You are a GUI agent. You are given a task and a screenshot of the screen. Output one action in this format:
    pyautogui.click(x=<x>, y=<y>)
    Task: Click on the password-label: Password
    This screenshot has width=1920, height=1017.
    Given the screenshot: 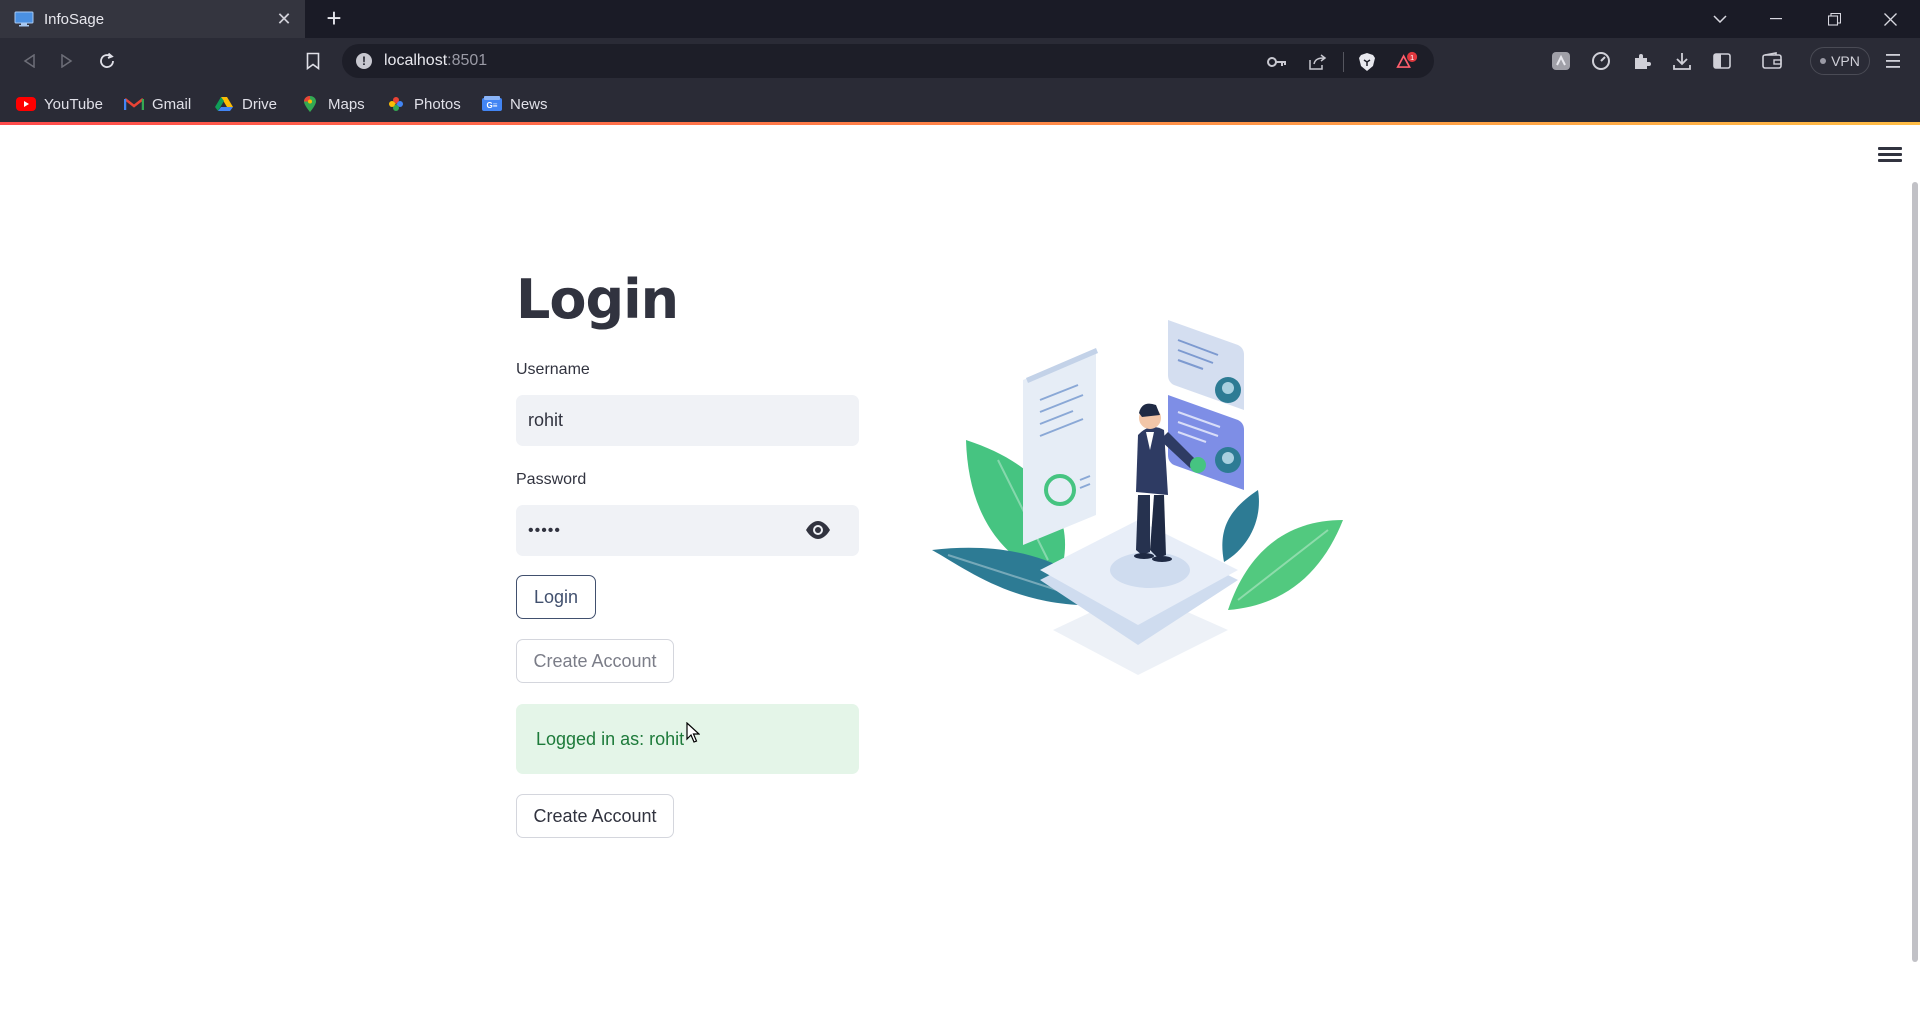 What is the action you would take?
    pyautogui.click(x=551, y=479)
    